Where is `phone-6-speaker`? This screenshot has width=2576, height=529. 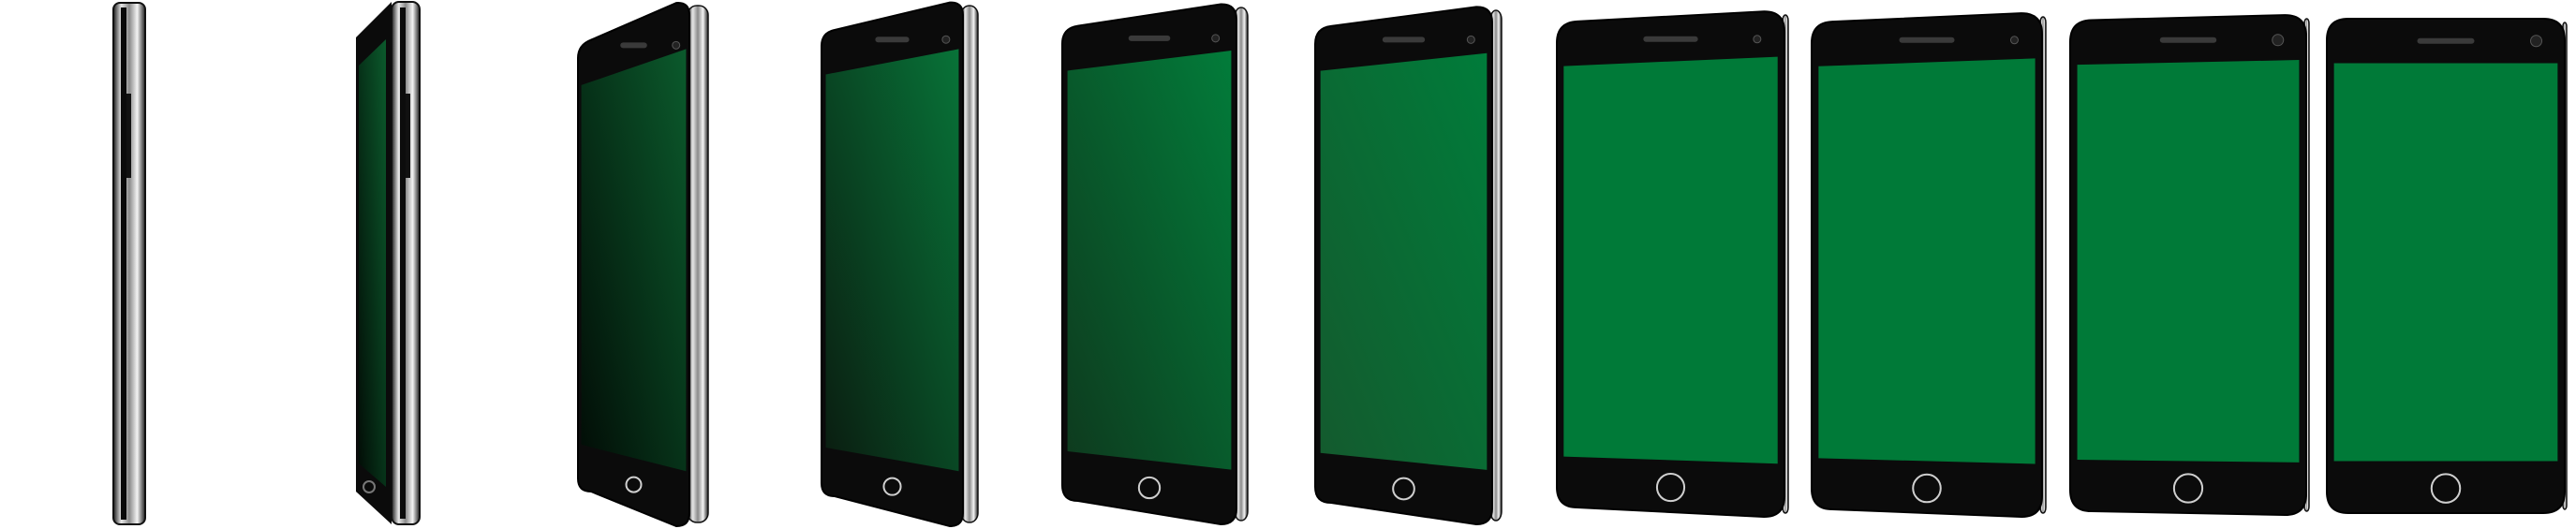
phone-6-speaker is located at coordinates (1404, 40).